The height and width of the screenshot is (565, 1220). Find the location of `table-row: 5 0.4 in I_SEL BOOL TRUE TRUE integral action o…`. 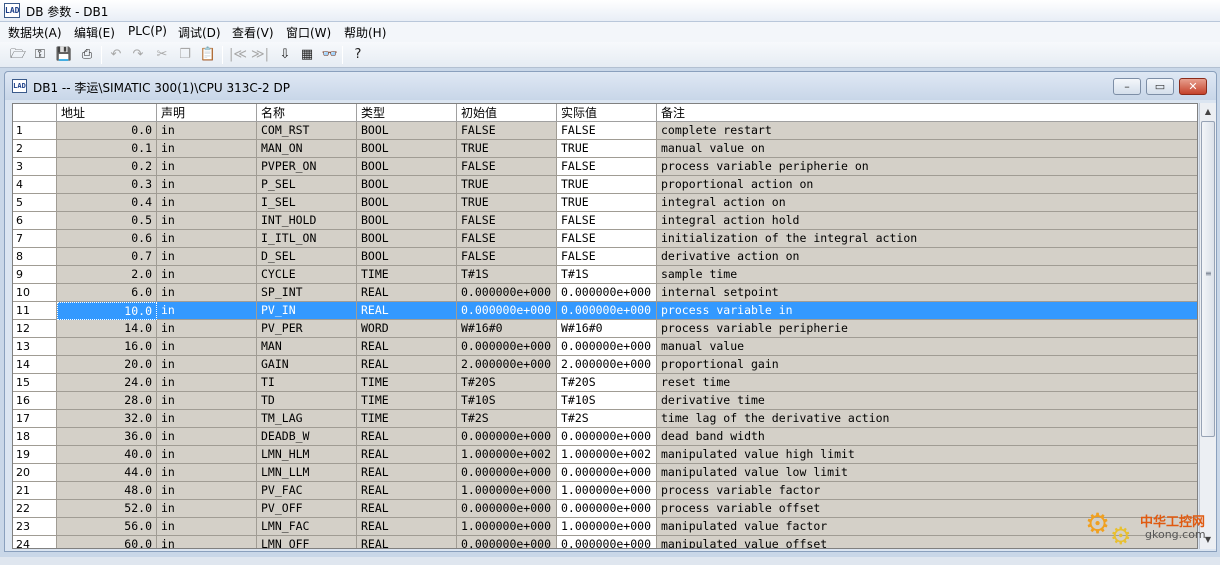

table-row: 5 0.4 in I_SEL BOOL TRUE TRUE integral action o… is located at coordinates (605, 203).